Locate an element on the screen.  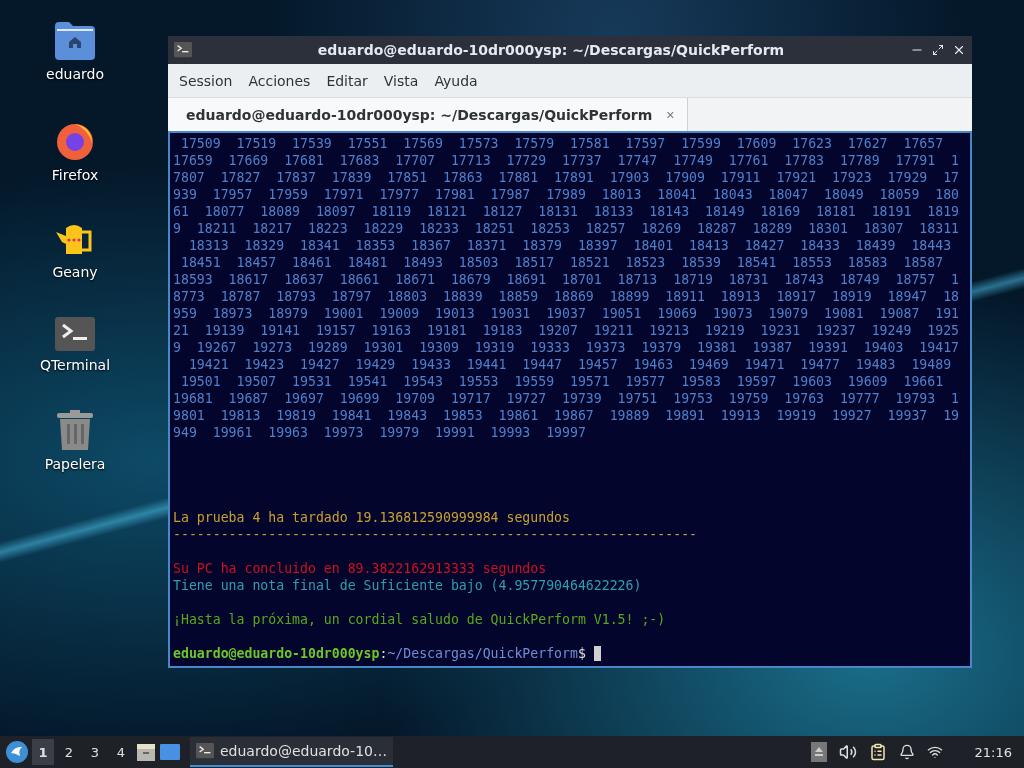
desktop-icon-label: Firefox is located at coordinates (75, 175).